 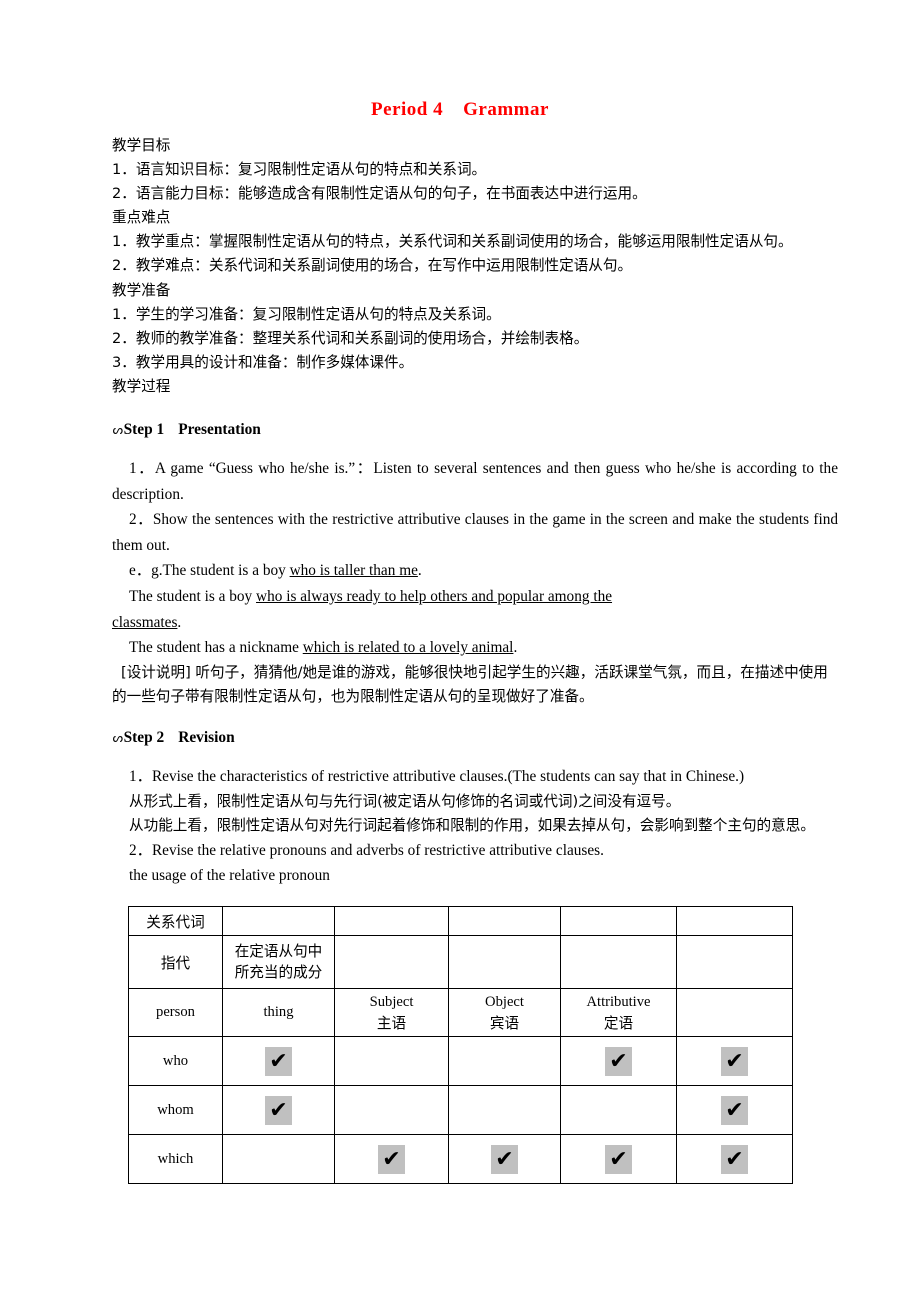 I want to click on example3-prefix: The student has a nickname, so click(x=216, y=648).